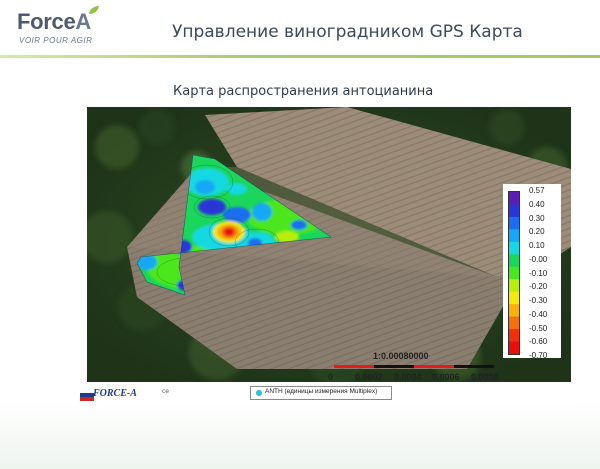 The width and height of the screenshot is (600, 469). I want to click on colorbar-label: 0.20, so click(537, 232).